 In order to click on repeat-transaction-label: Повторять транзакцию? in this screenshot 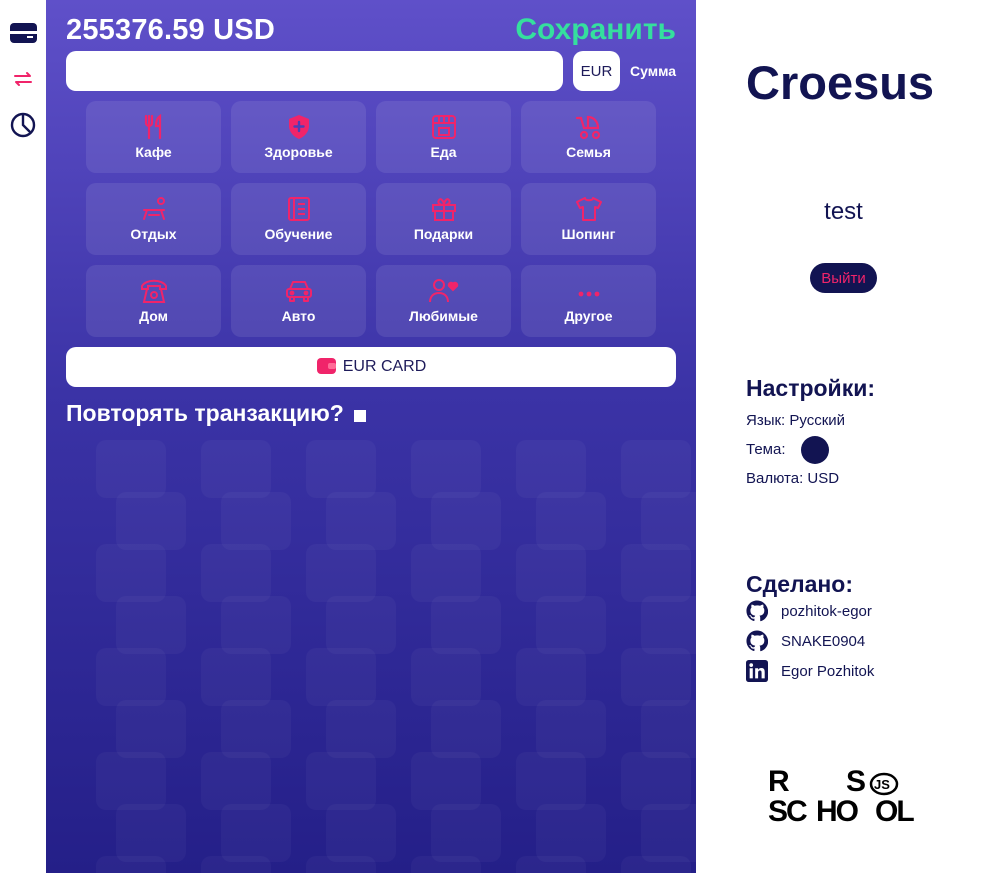, I will do `click(205, 413)`.